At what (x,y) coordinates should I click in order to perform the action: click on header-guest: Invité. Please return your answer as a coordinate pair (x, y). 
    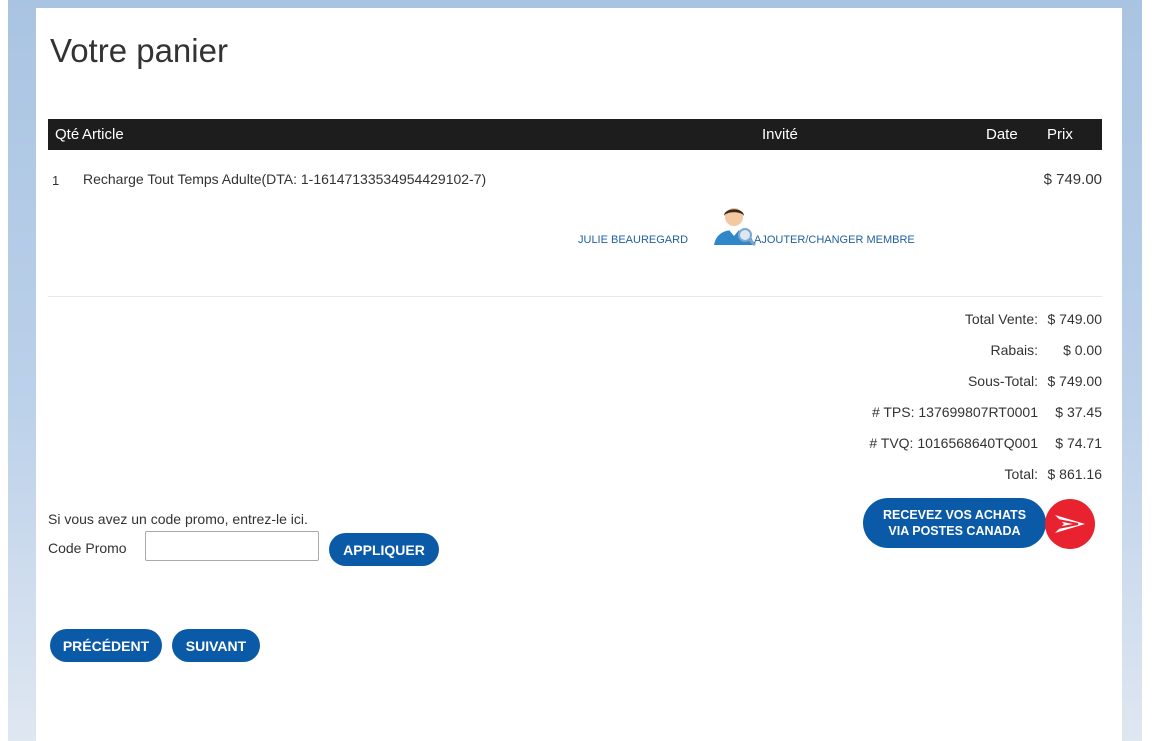
    Looking at the image, I should click on (780, 134).